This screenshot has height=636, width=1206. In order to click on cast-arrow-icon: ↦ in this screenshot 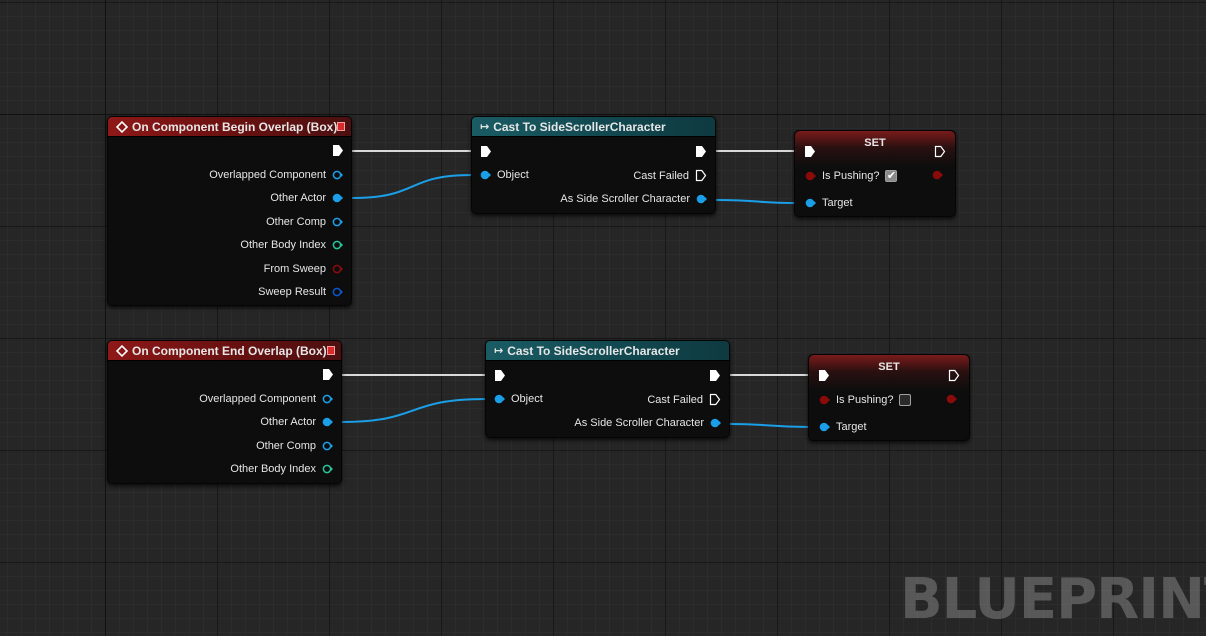, I will do `click(499, 351)`.